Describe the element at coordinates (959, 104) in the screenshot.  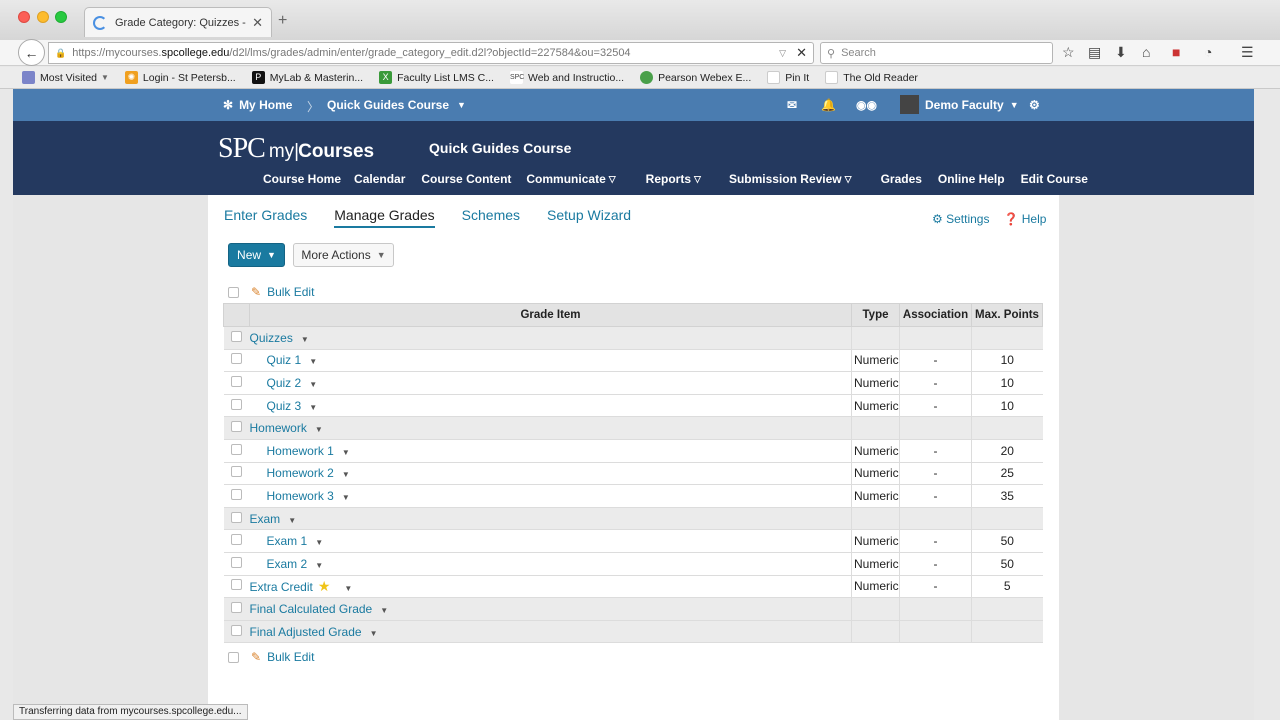
I see `user-menu: Demo Faculty ▼` at that location.